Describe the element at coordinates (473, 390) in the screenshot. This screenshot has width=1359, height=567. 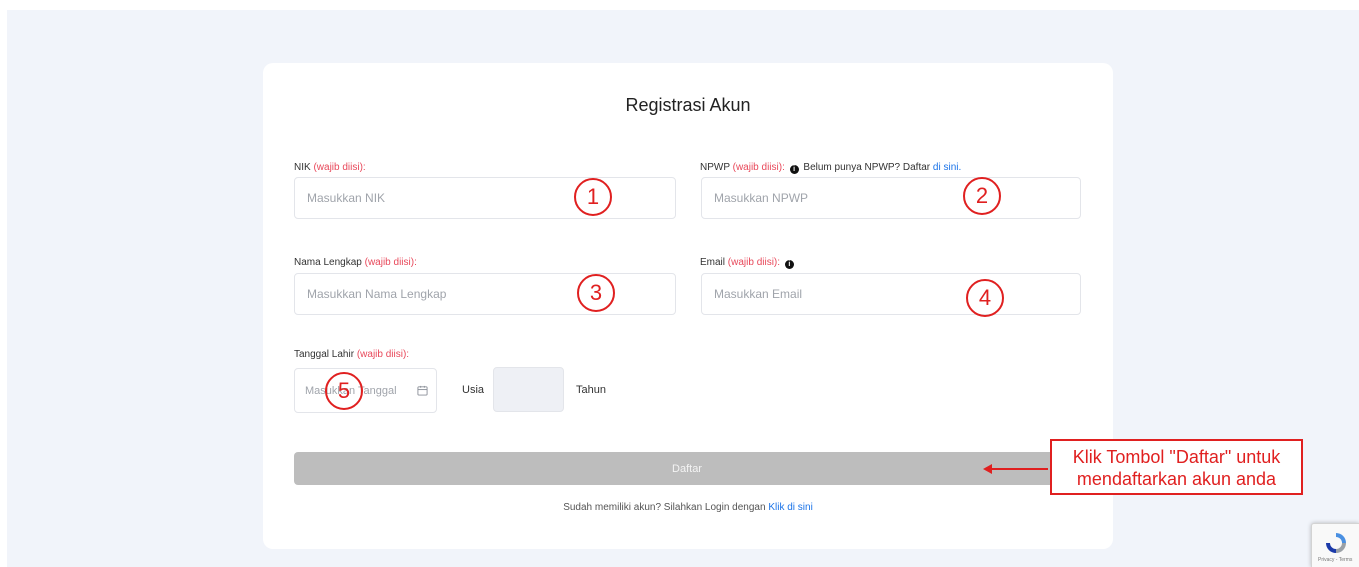
I see `usia-label: Usia` at that location.